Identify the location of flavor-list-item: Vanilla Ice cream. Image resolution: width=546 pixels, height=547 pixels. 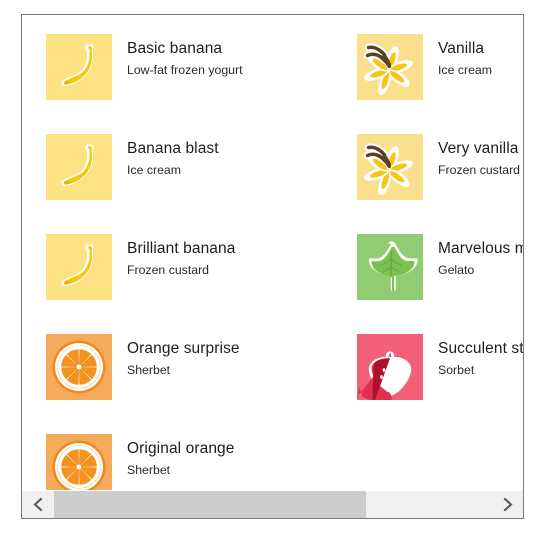
(440, 69).